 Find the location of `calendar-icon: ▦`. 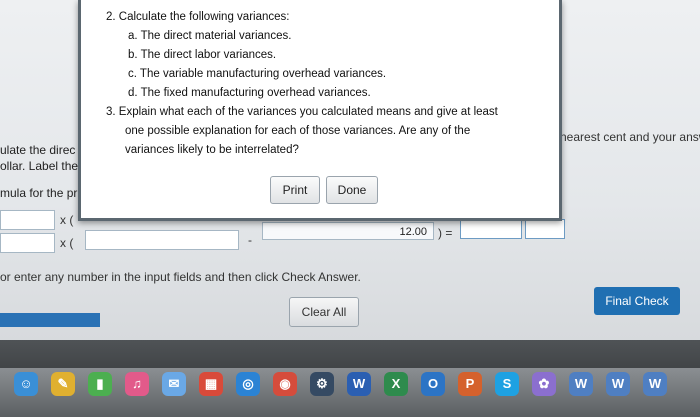

calendar-icon: ▦ is located at coordinates (211, 384).